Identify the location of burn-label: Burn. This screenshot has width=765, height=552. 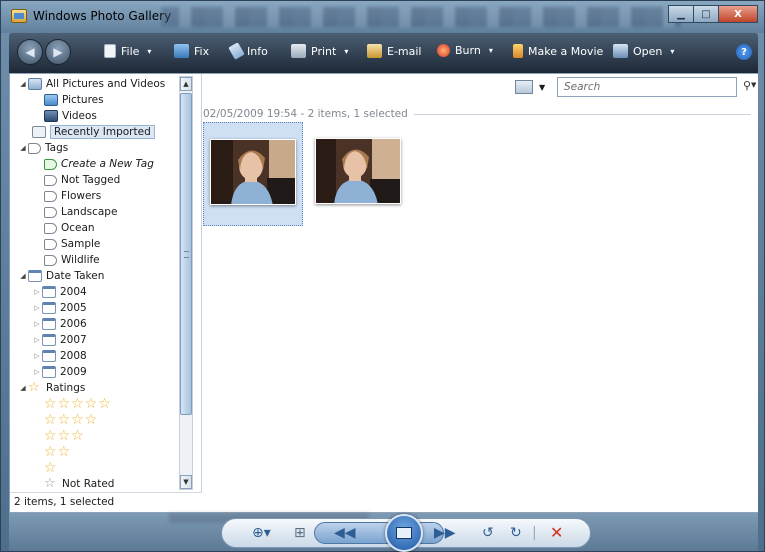
(468, 50).